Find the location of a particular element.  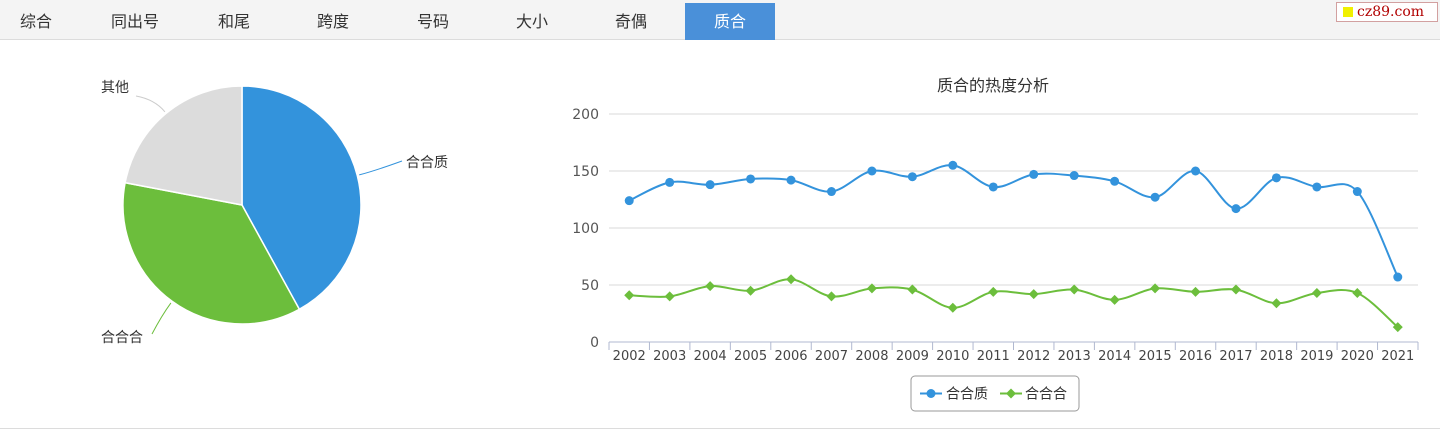

x-tick-label: 2021 is located at coordinates (1397, 356).